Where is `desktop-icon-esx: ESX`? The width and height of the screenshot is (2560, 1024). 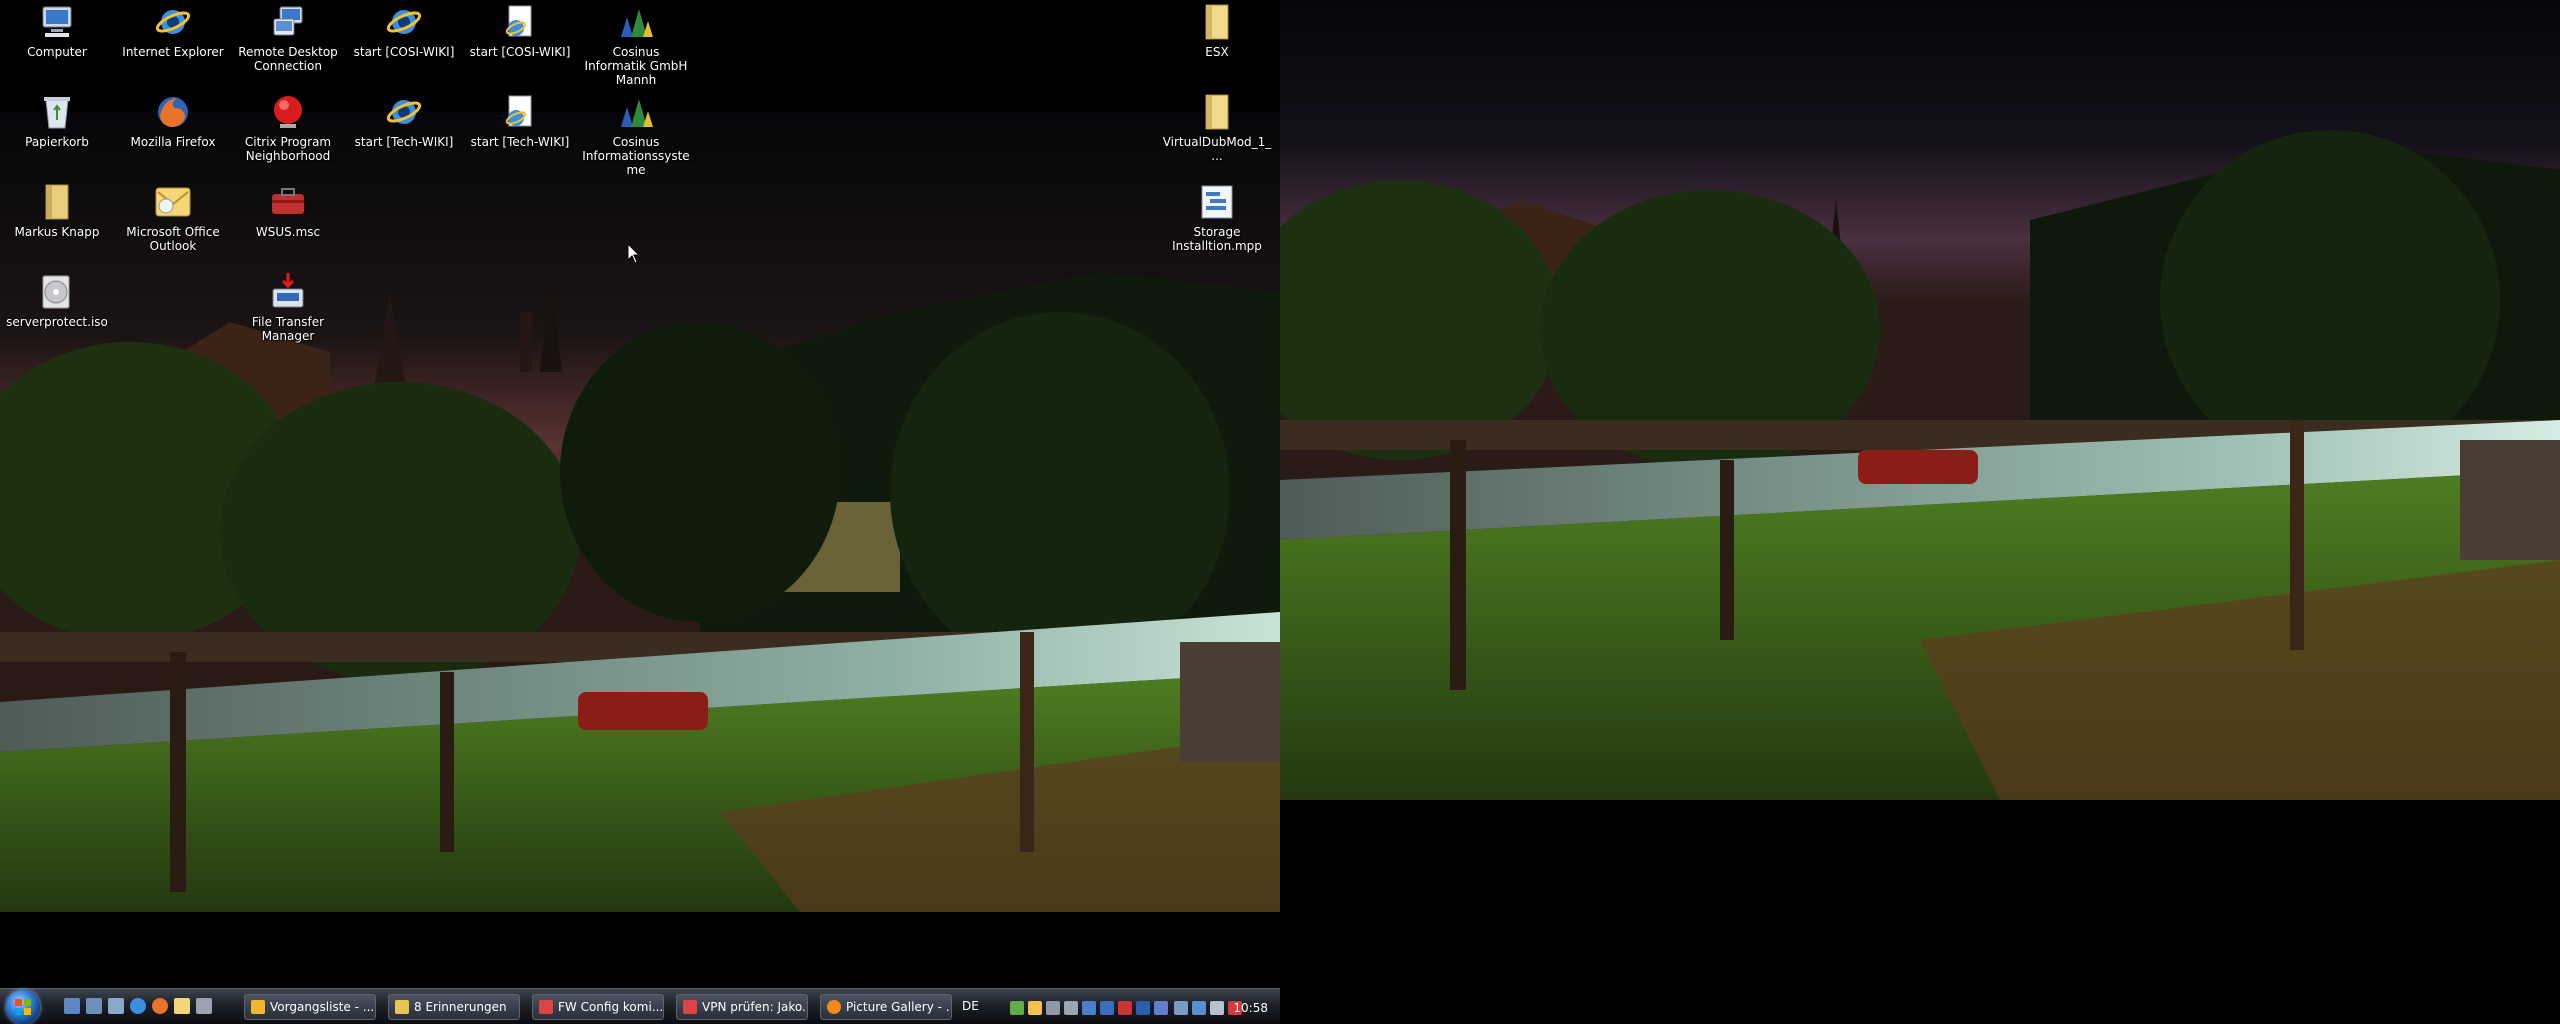 desktop-icon-esx: ESX is located at coordinates (1217, 30).